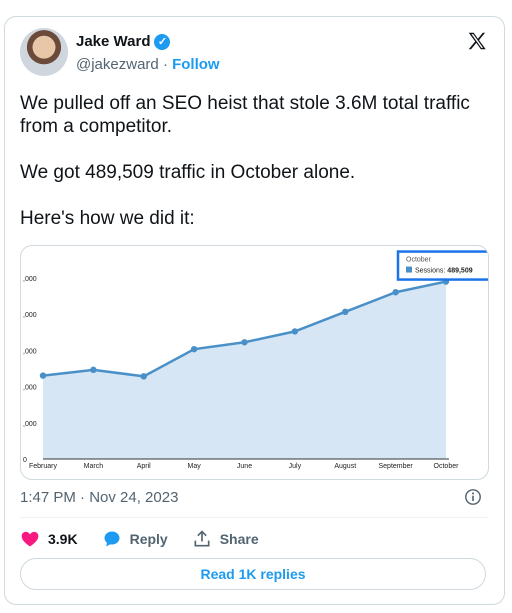 This screenshot has width=512, height=613. I want to click on x-tick-label: April, so click(144, 466).